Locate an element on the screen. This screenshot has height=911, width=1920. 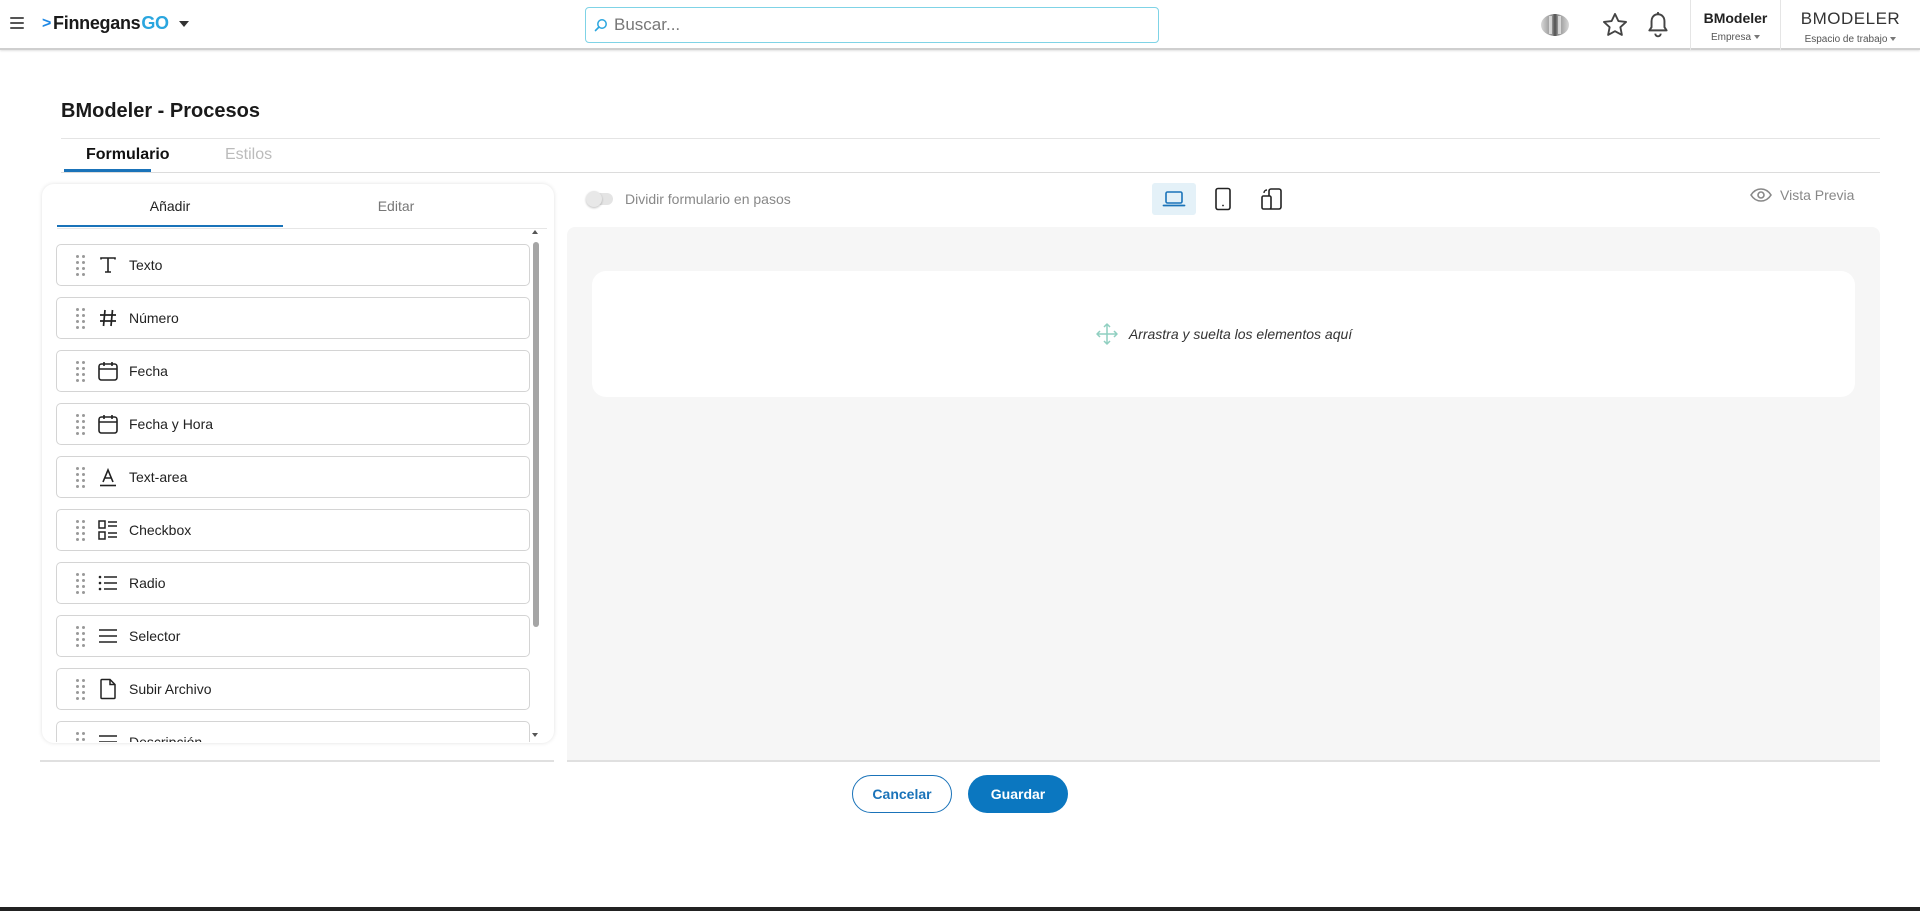
list-item-label: Fecha y Hora is located at coordinates (171, 424).